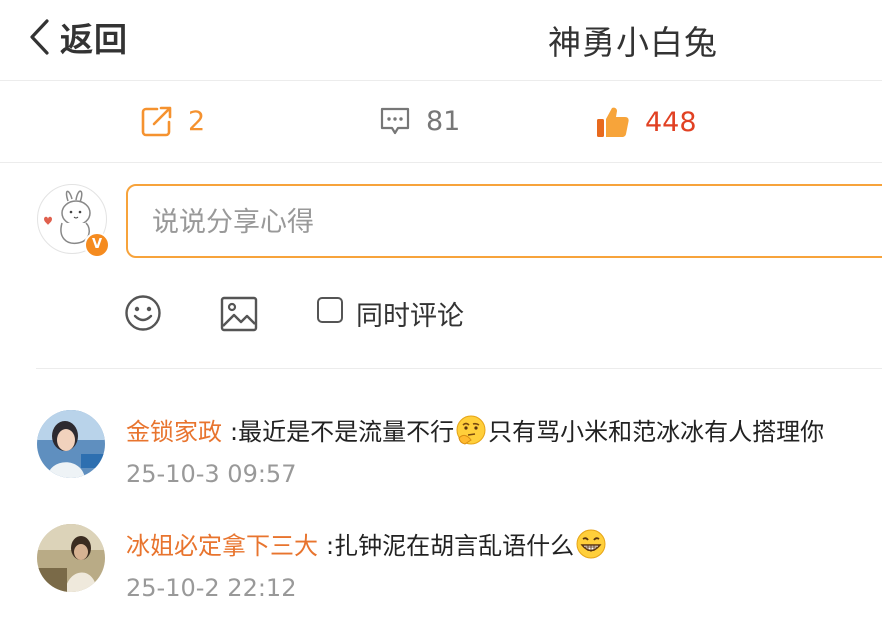 This screenshot has width=882, height=644. Describe the element at coordinates (156, 121) in the screenshot. I see `repost-icon` at that location.